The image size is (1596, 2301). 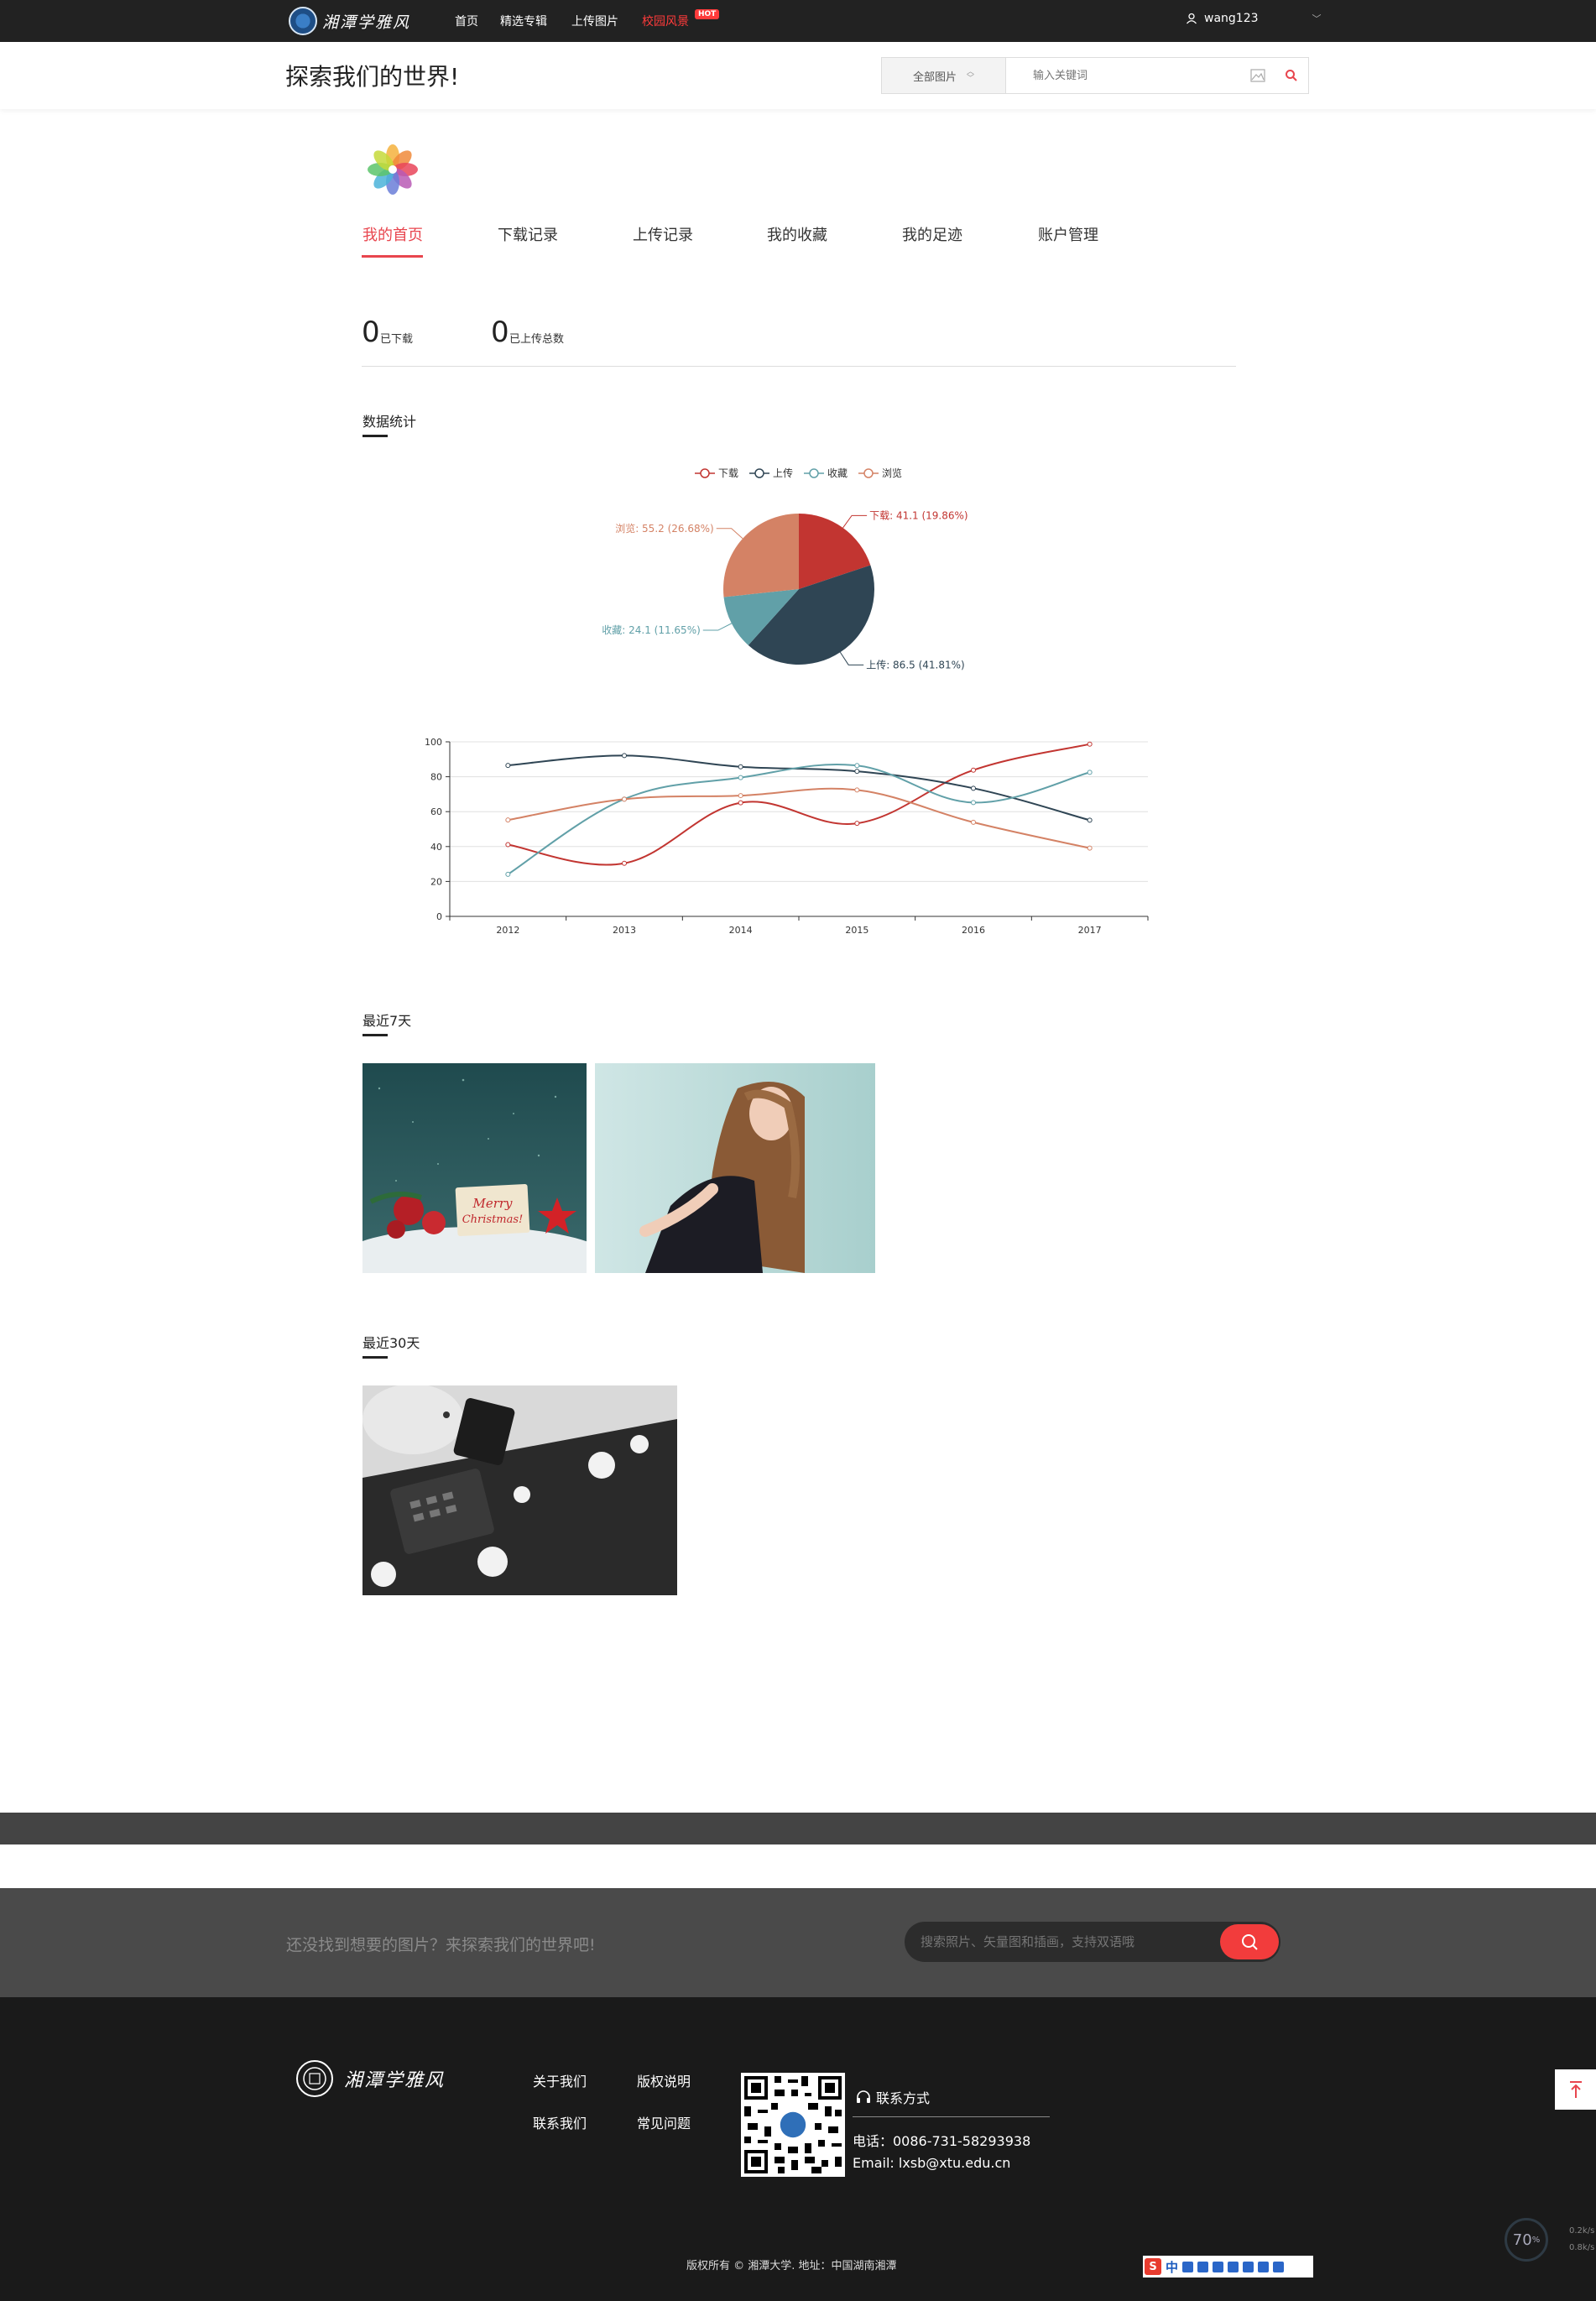 What do you see at coordinates (466, 21) in the screenshot?
I see `nav-item-home: 首页` at bounding box center [466, 21].